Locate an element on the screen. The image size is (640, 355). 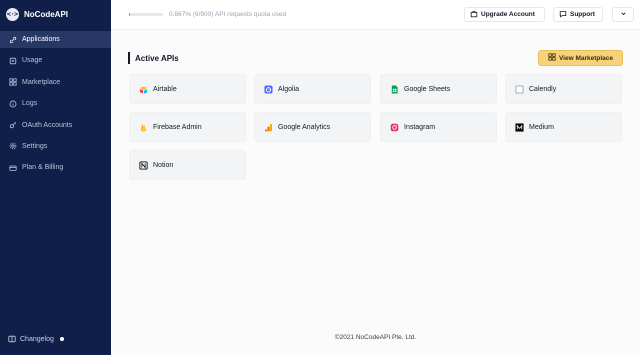
upgrade-account-button: Upgrade Account is located at coordinates (504, 14).